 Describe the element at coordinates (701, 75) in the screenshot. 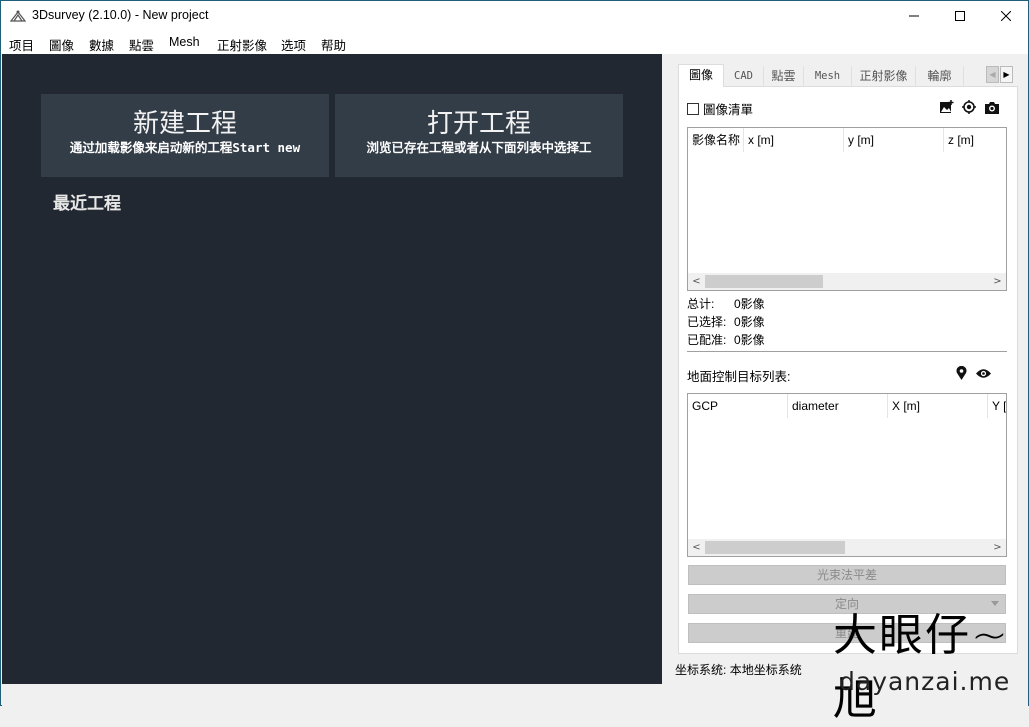

I see `tab-images: 圖像` at that location.